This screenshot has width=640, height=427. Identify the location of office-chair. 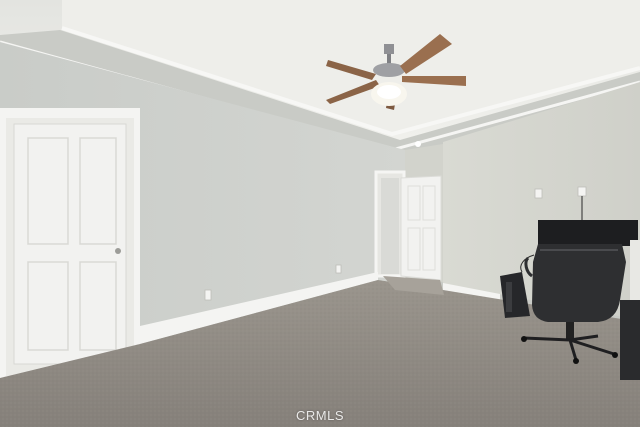
(579, 283).